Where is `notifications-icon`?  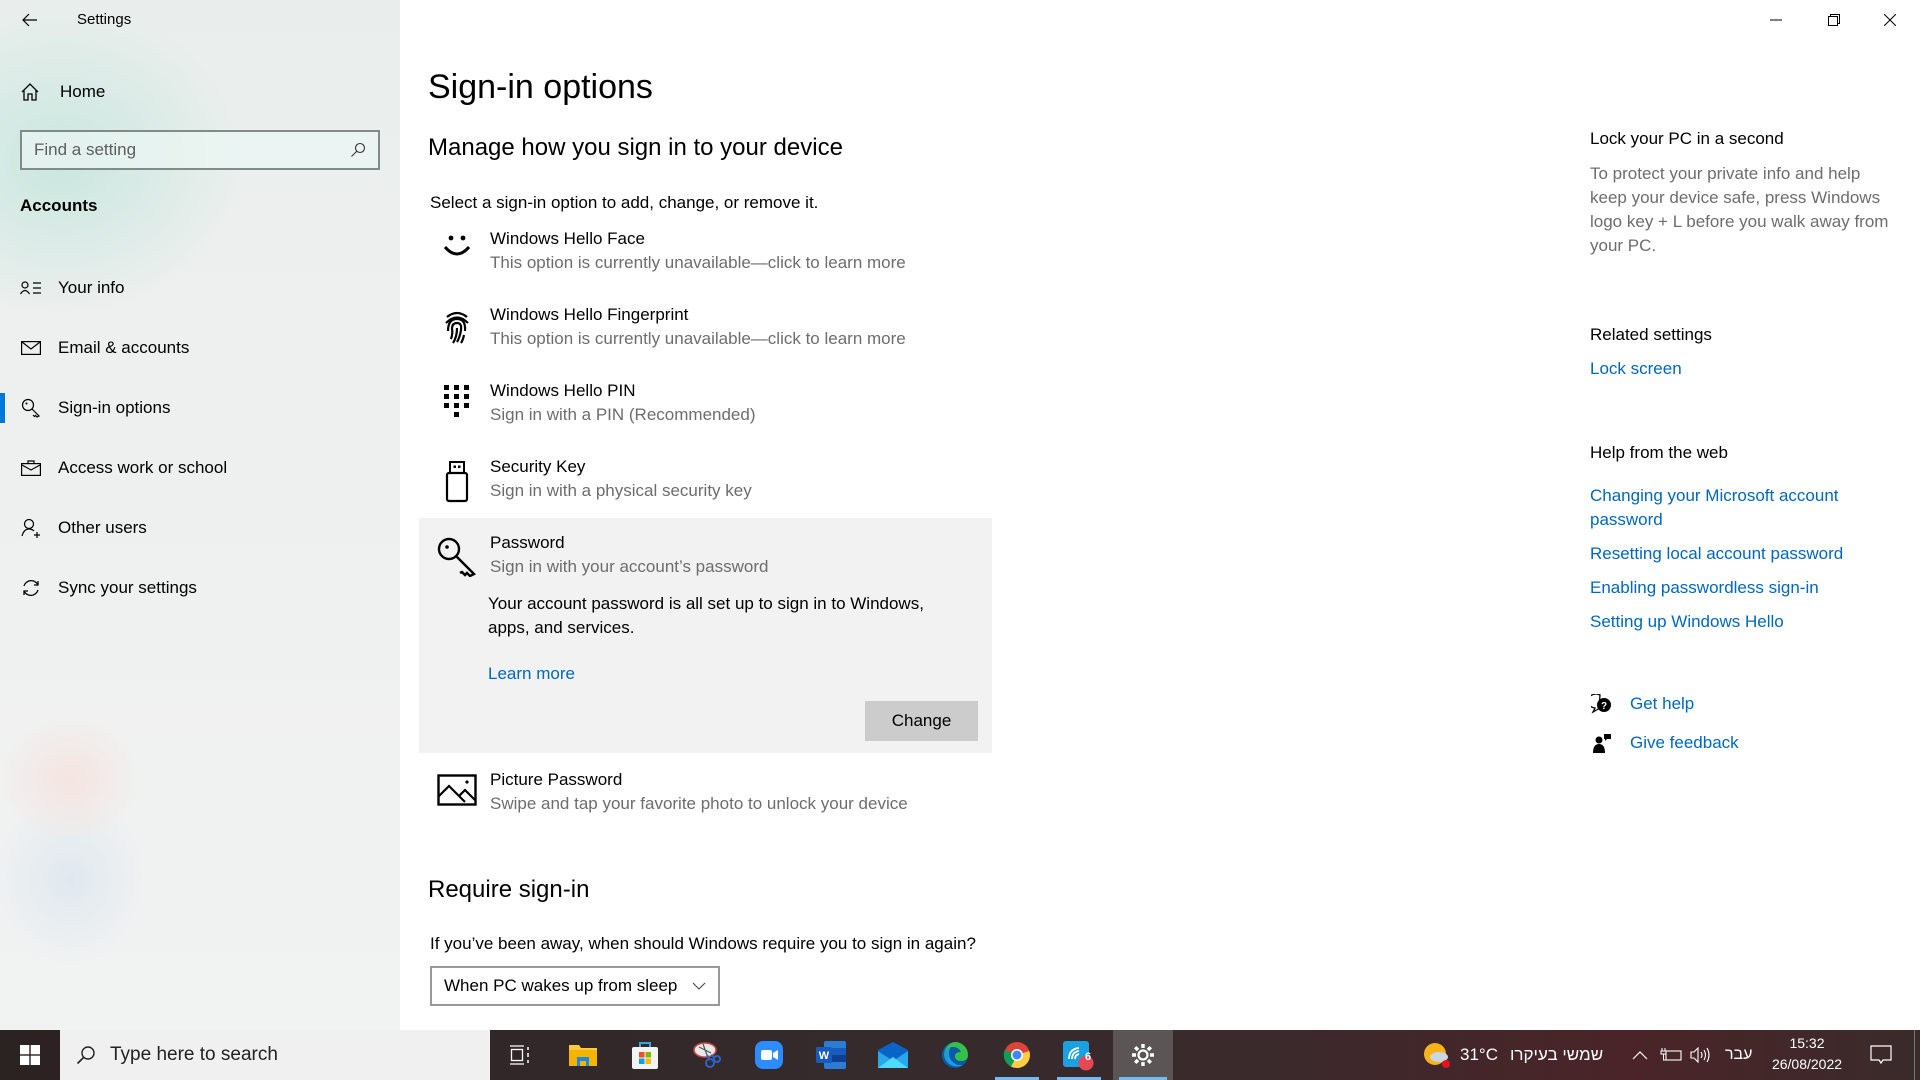 notifications-icon is located at coordinates (1881, 1055).